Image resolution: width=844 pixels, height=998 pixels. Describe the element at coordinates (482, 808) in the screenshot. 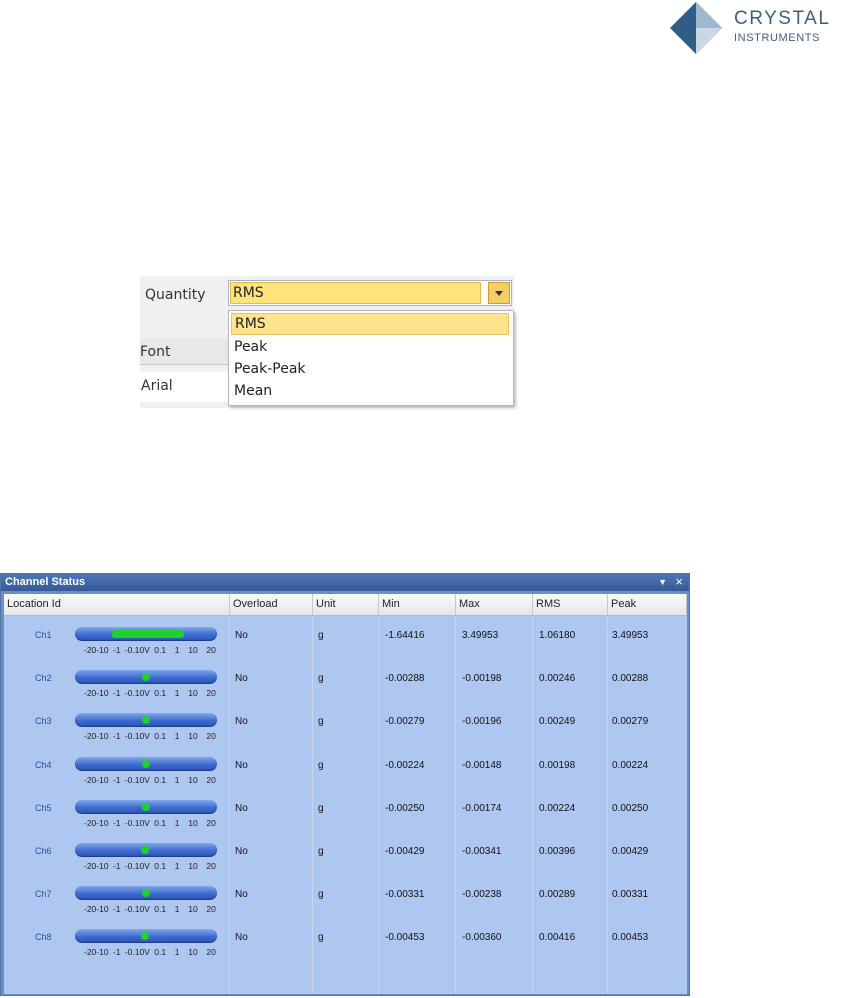

I see `cell-max: -0.00174` at that location.